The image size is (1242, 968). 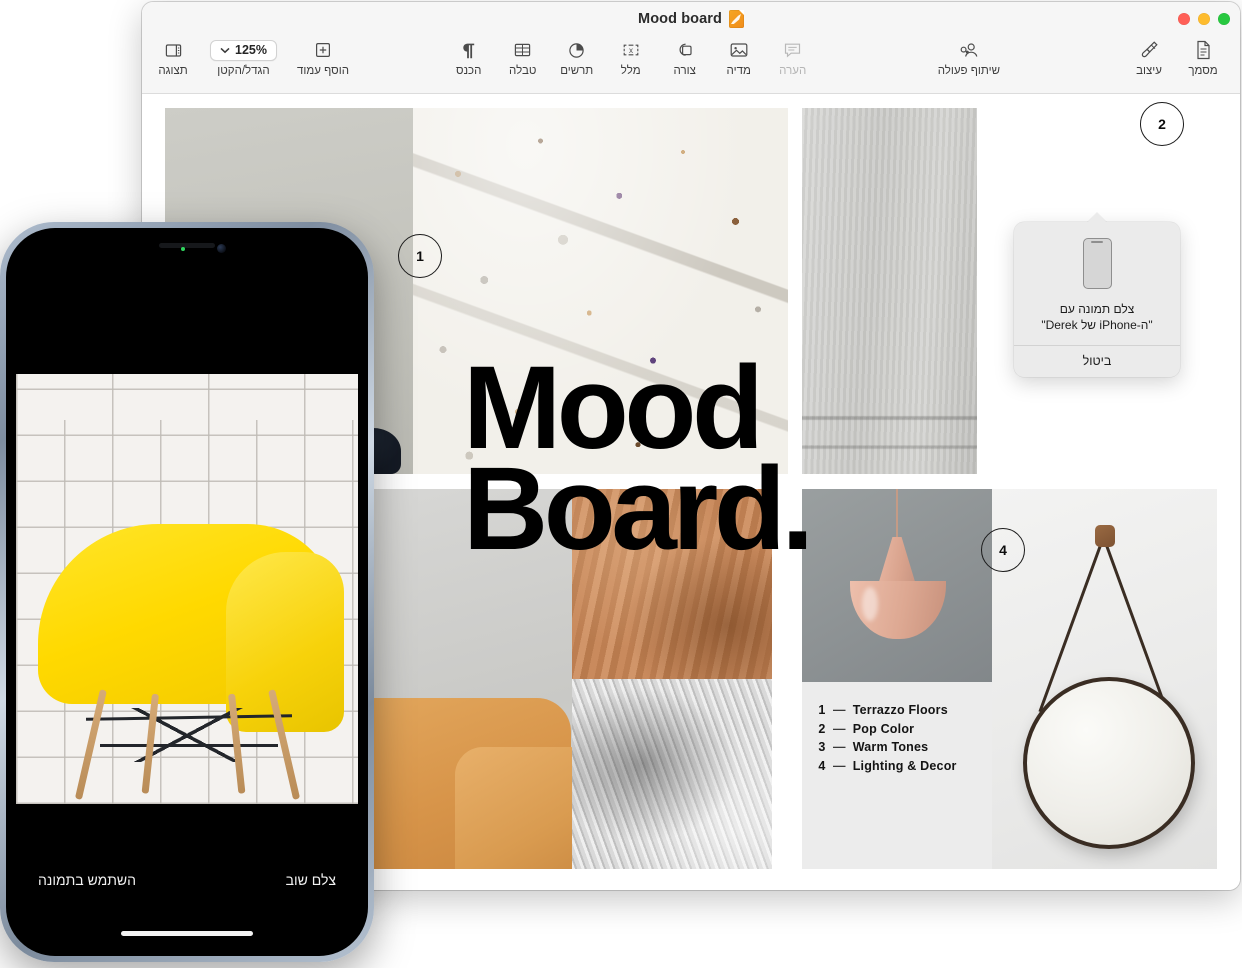 I want to click on iphone-device-icon, so click(x=1097, y=263).